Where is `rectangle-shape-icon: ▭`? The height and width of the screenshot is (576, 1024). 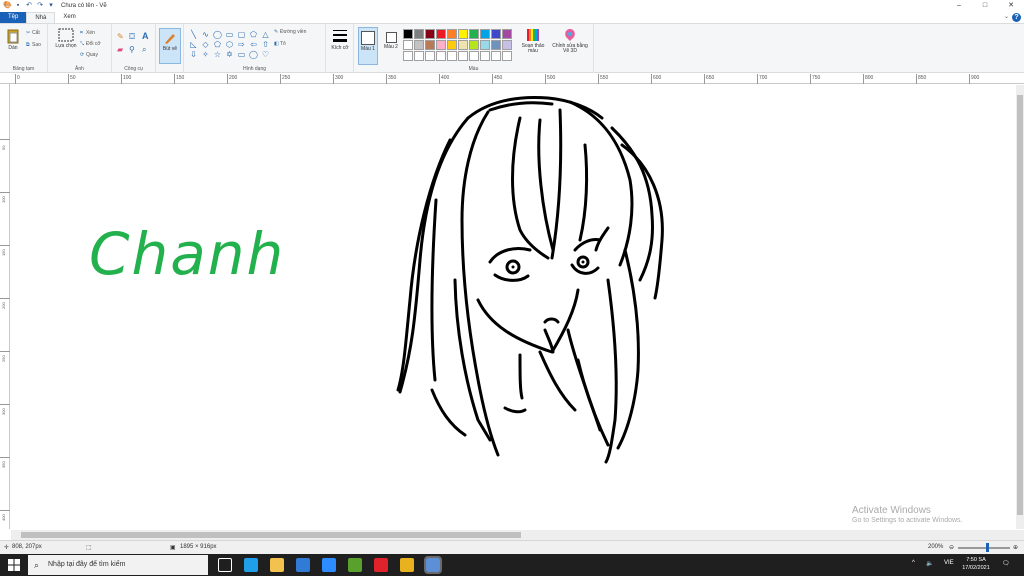
rectangle-shape-icon: ▭ is located at coordinates (229, 35).